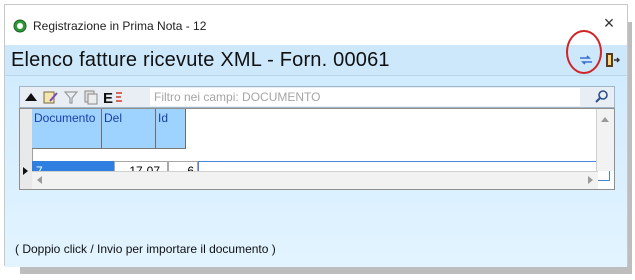  I want to click on export-icon: E, so click(113, 97).